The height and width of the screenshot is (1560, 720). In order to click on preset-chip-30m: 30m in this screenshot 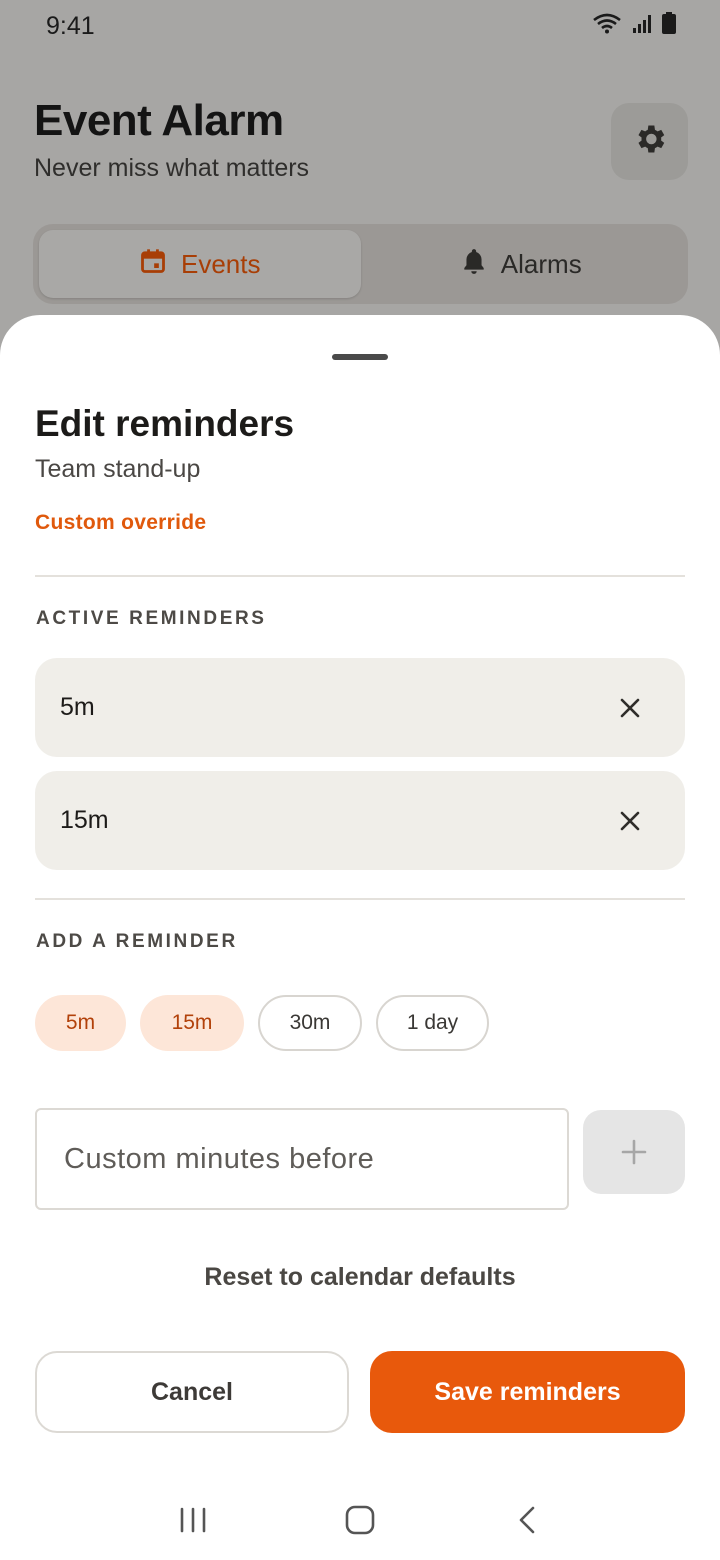, I will do `click(310, 1023)`.